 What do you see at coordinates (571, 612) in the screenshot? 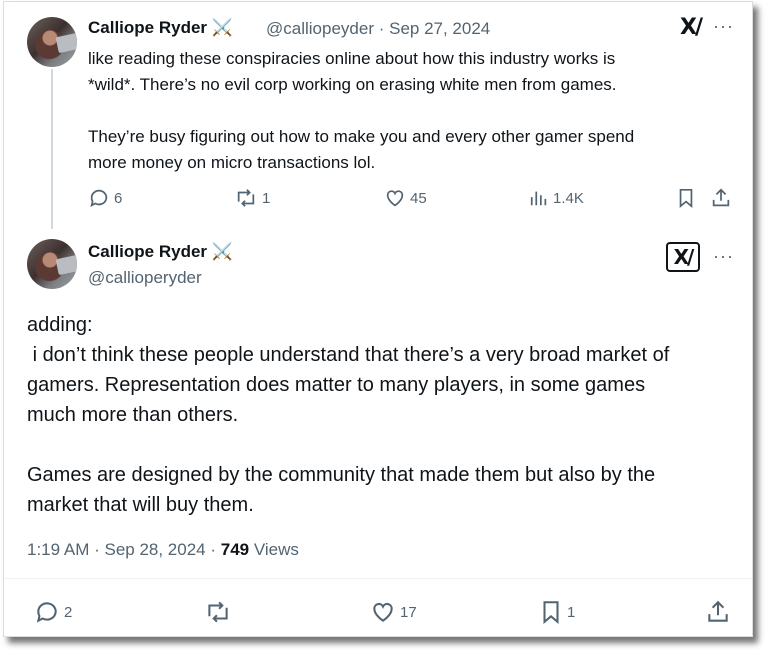
I see `bookmark-count: 1` at bounding box center [571, 612].